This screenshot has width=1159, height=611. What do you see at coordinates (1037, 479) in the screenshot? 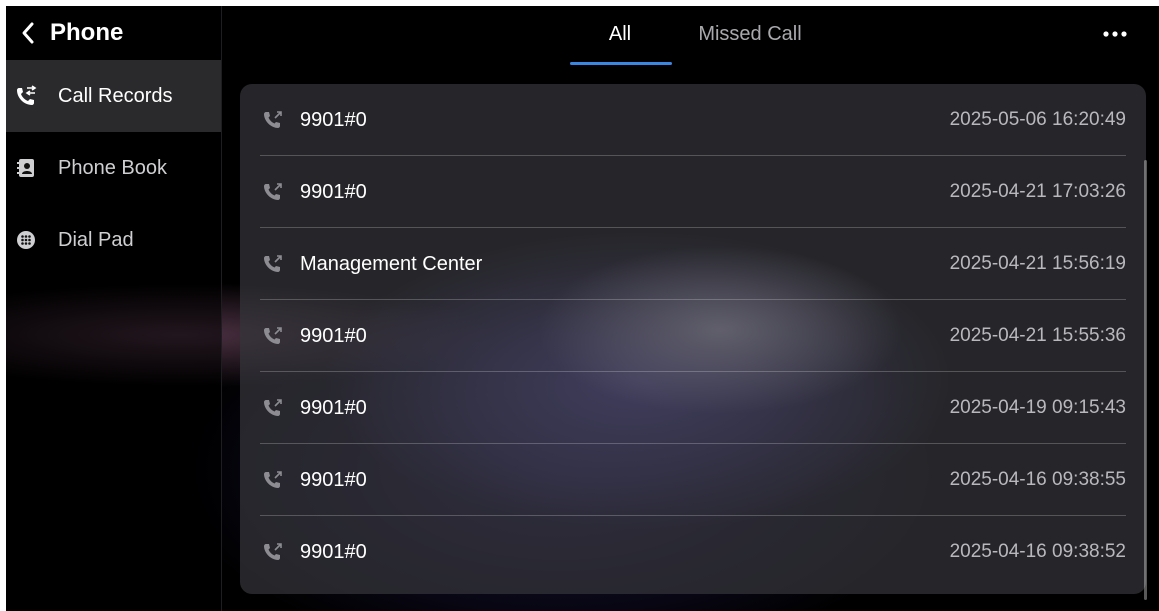
I see `call-record-time: 2025-04-16 09:38:55` at bounding box center [1037, 479].